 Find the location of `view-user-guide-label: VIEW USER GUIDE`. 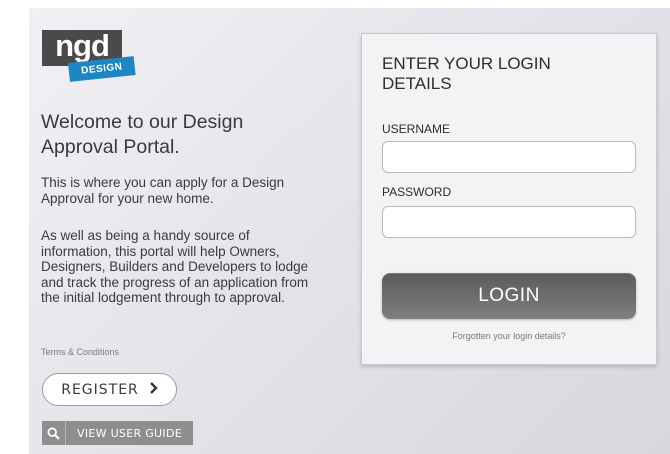

view-user-guide-label: VIEW USER GUIDE is located at coordinates (129, 433).